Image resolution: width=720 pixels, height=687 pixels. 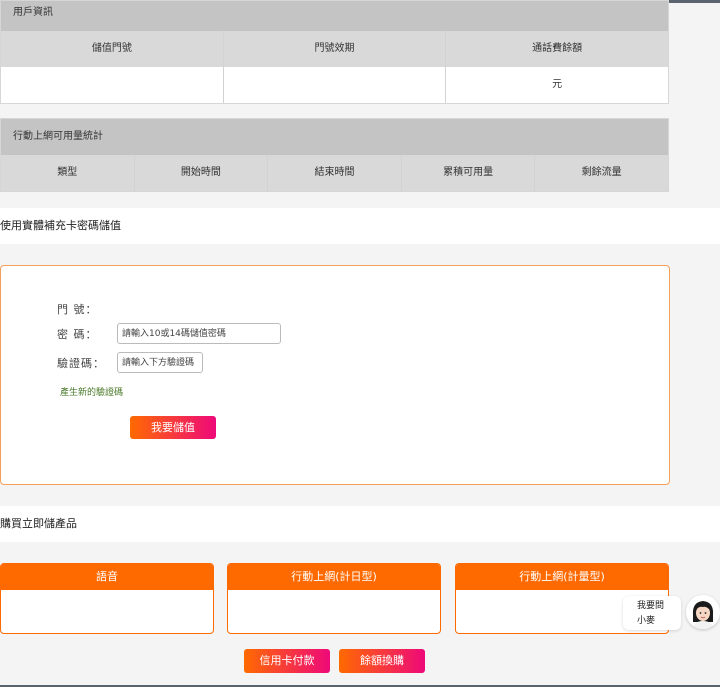 I want to click on phone-row: 門 號：, so click(x=87, y=309).